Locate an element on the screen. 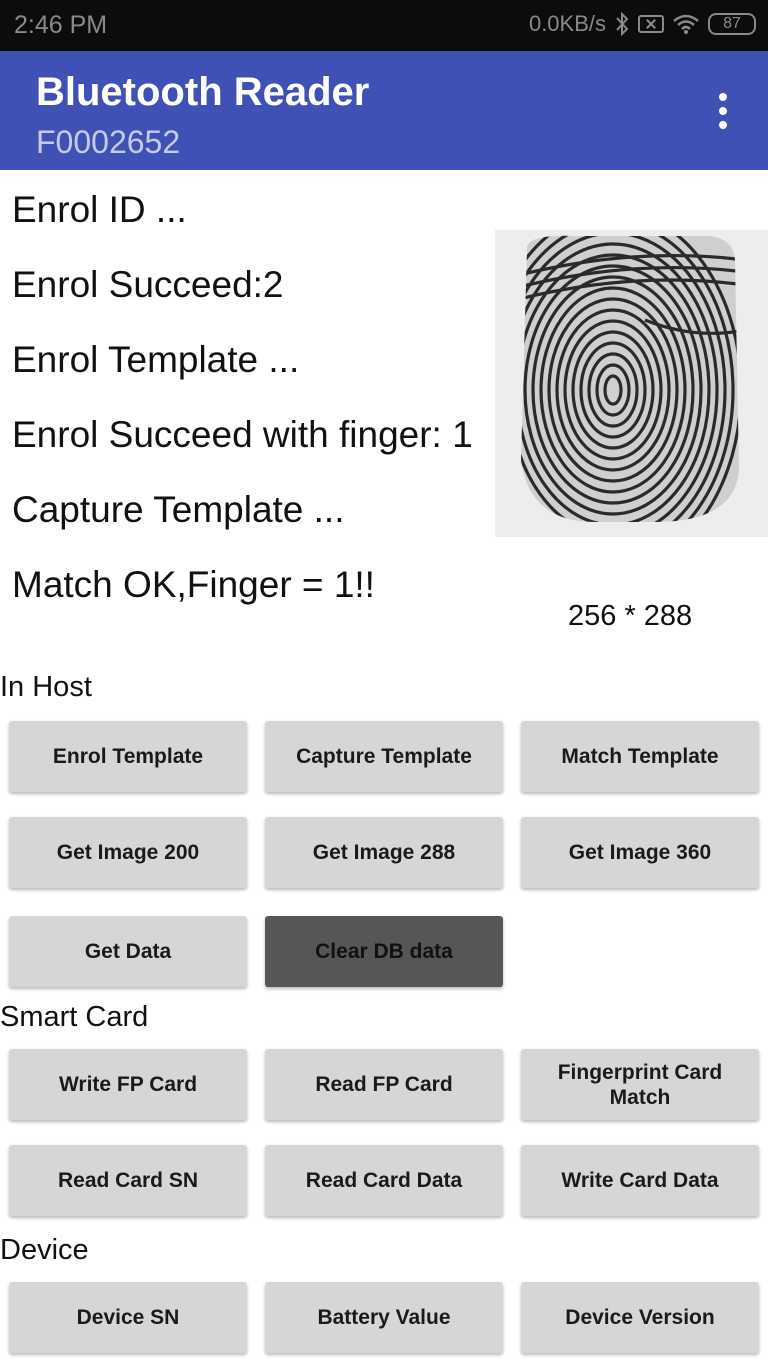  status-time: 2:46 PM is located at coordinates (61, 25).